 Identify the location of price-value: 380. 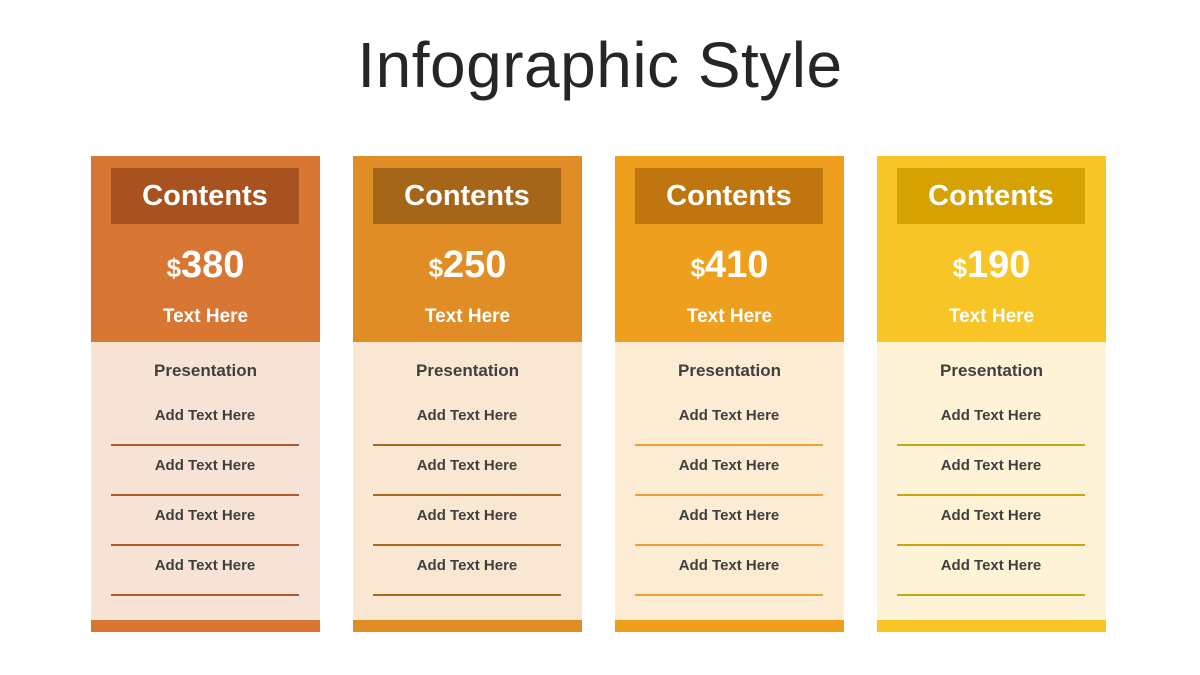
(213, 265).